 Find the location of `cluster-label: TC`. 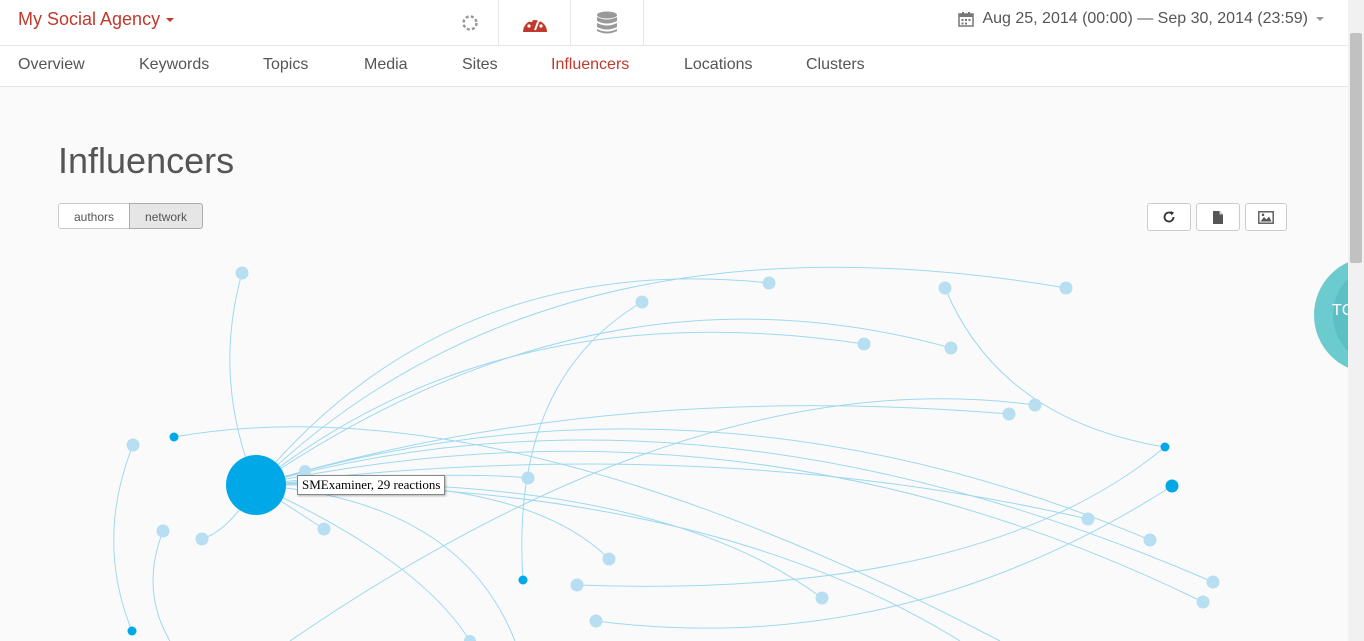

cluster-label: TC is located at coordinates (1340, 310).